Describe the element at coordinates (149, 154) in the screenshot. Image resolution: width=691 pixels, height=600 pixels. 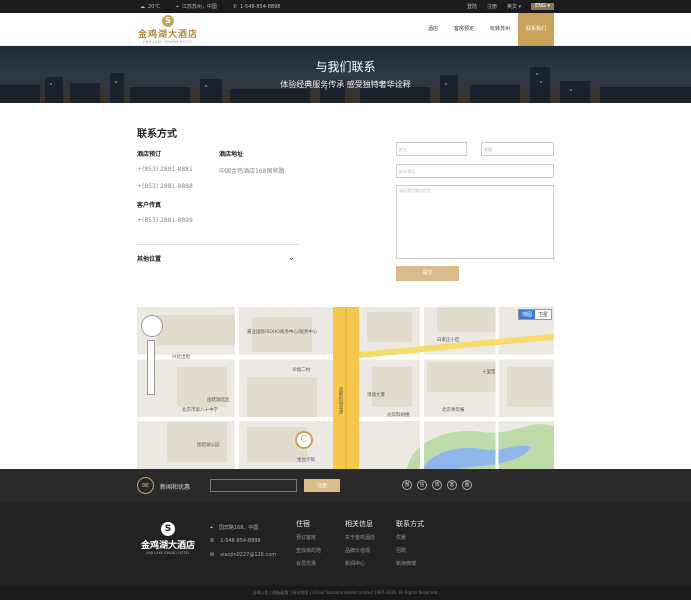
I see `booking-label: 酒店预订` at that location.